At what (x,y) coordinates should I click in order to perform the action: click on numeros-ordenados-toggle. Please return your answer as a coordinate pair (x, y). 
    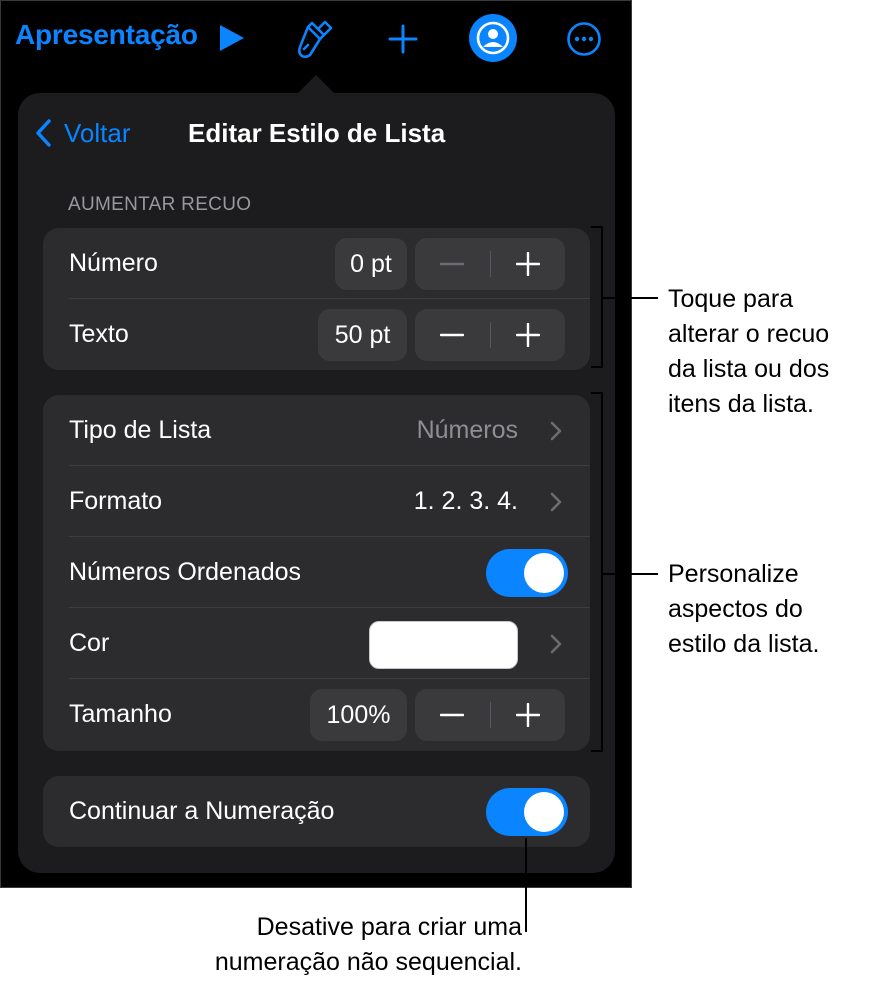
    Looking at the image, I should click on (527, 573).